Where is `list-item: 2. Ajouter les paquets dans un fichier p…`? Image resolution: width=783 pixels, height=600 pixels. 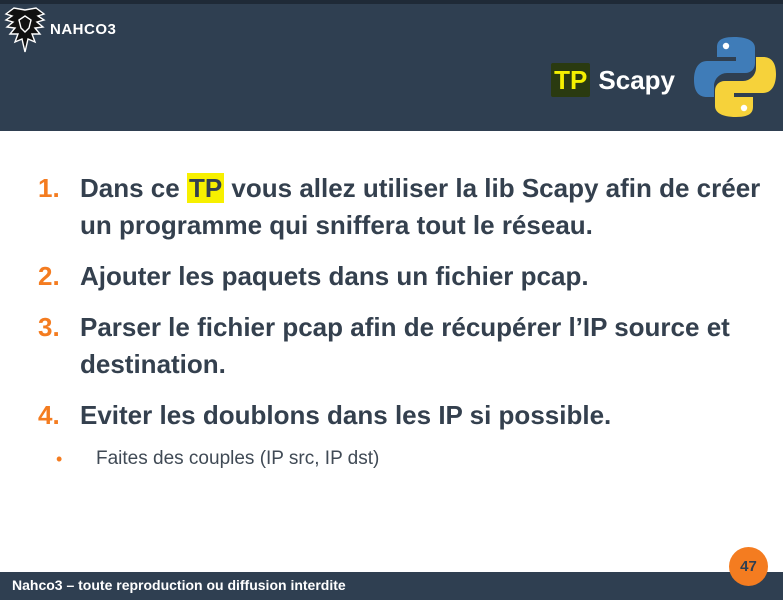
list-item: 2. Ajouter les paquets dans un fichier p… is located at coordinates (403, 276).